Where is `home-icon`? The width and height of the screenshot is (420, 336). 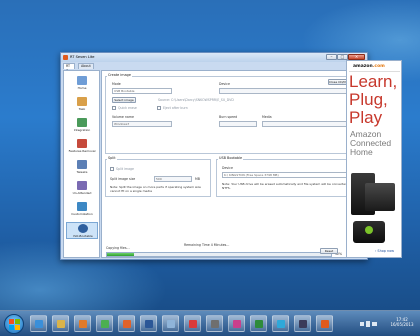
home-icon is located at coordinates (82, 80).